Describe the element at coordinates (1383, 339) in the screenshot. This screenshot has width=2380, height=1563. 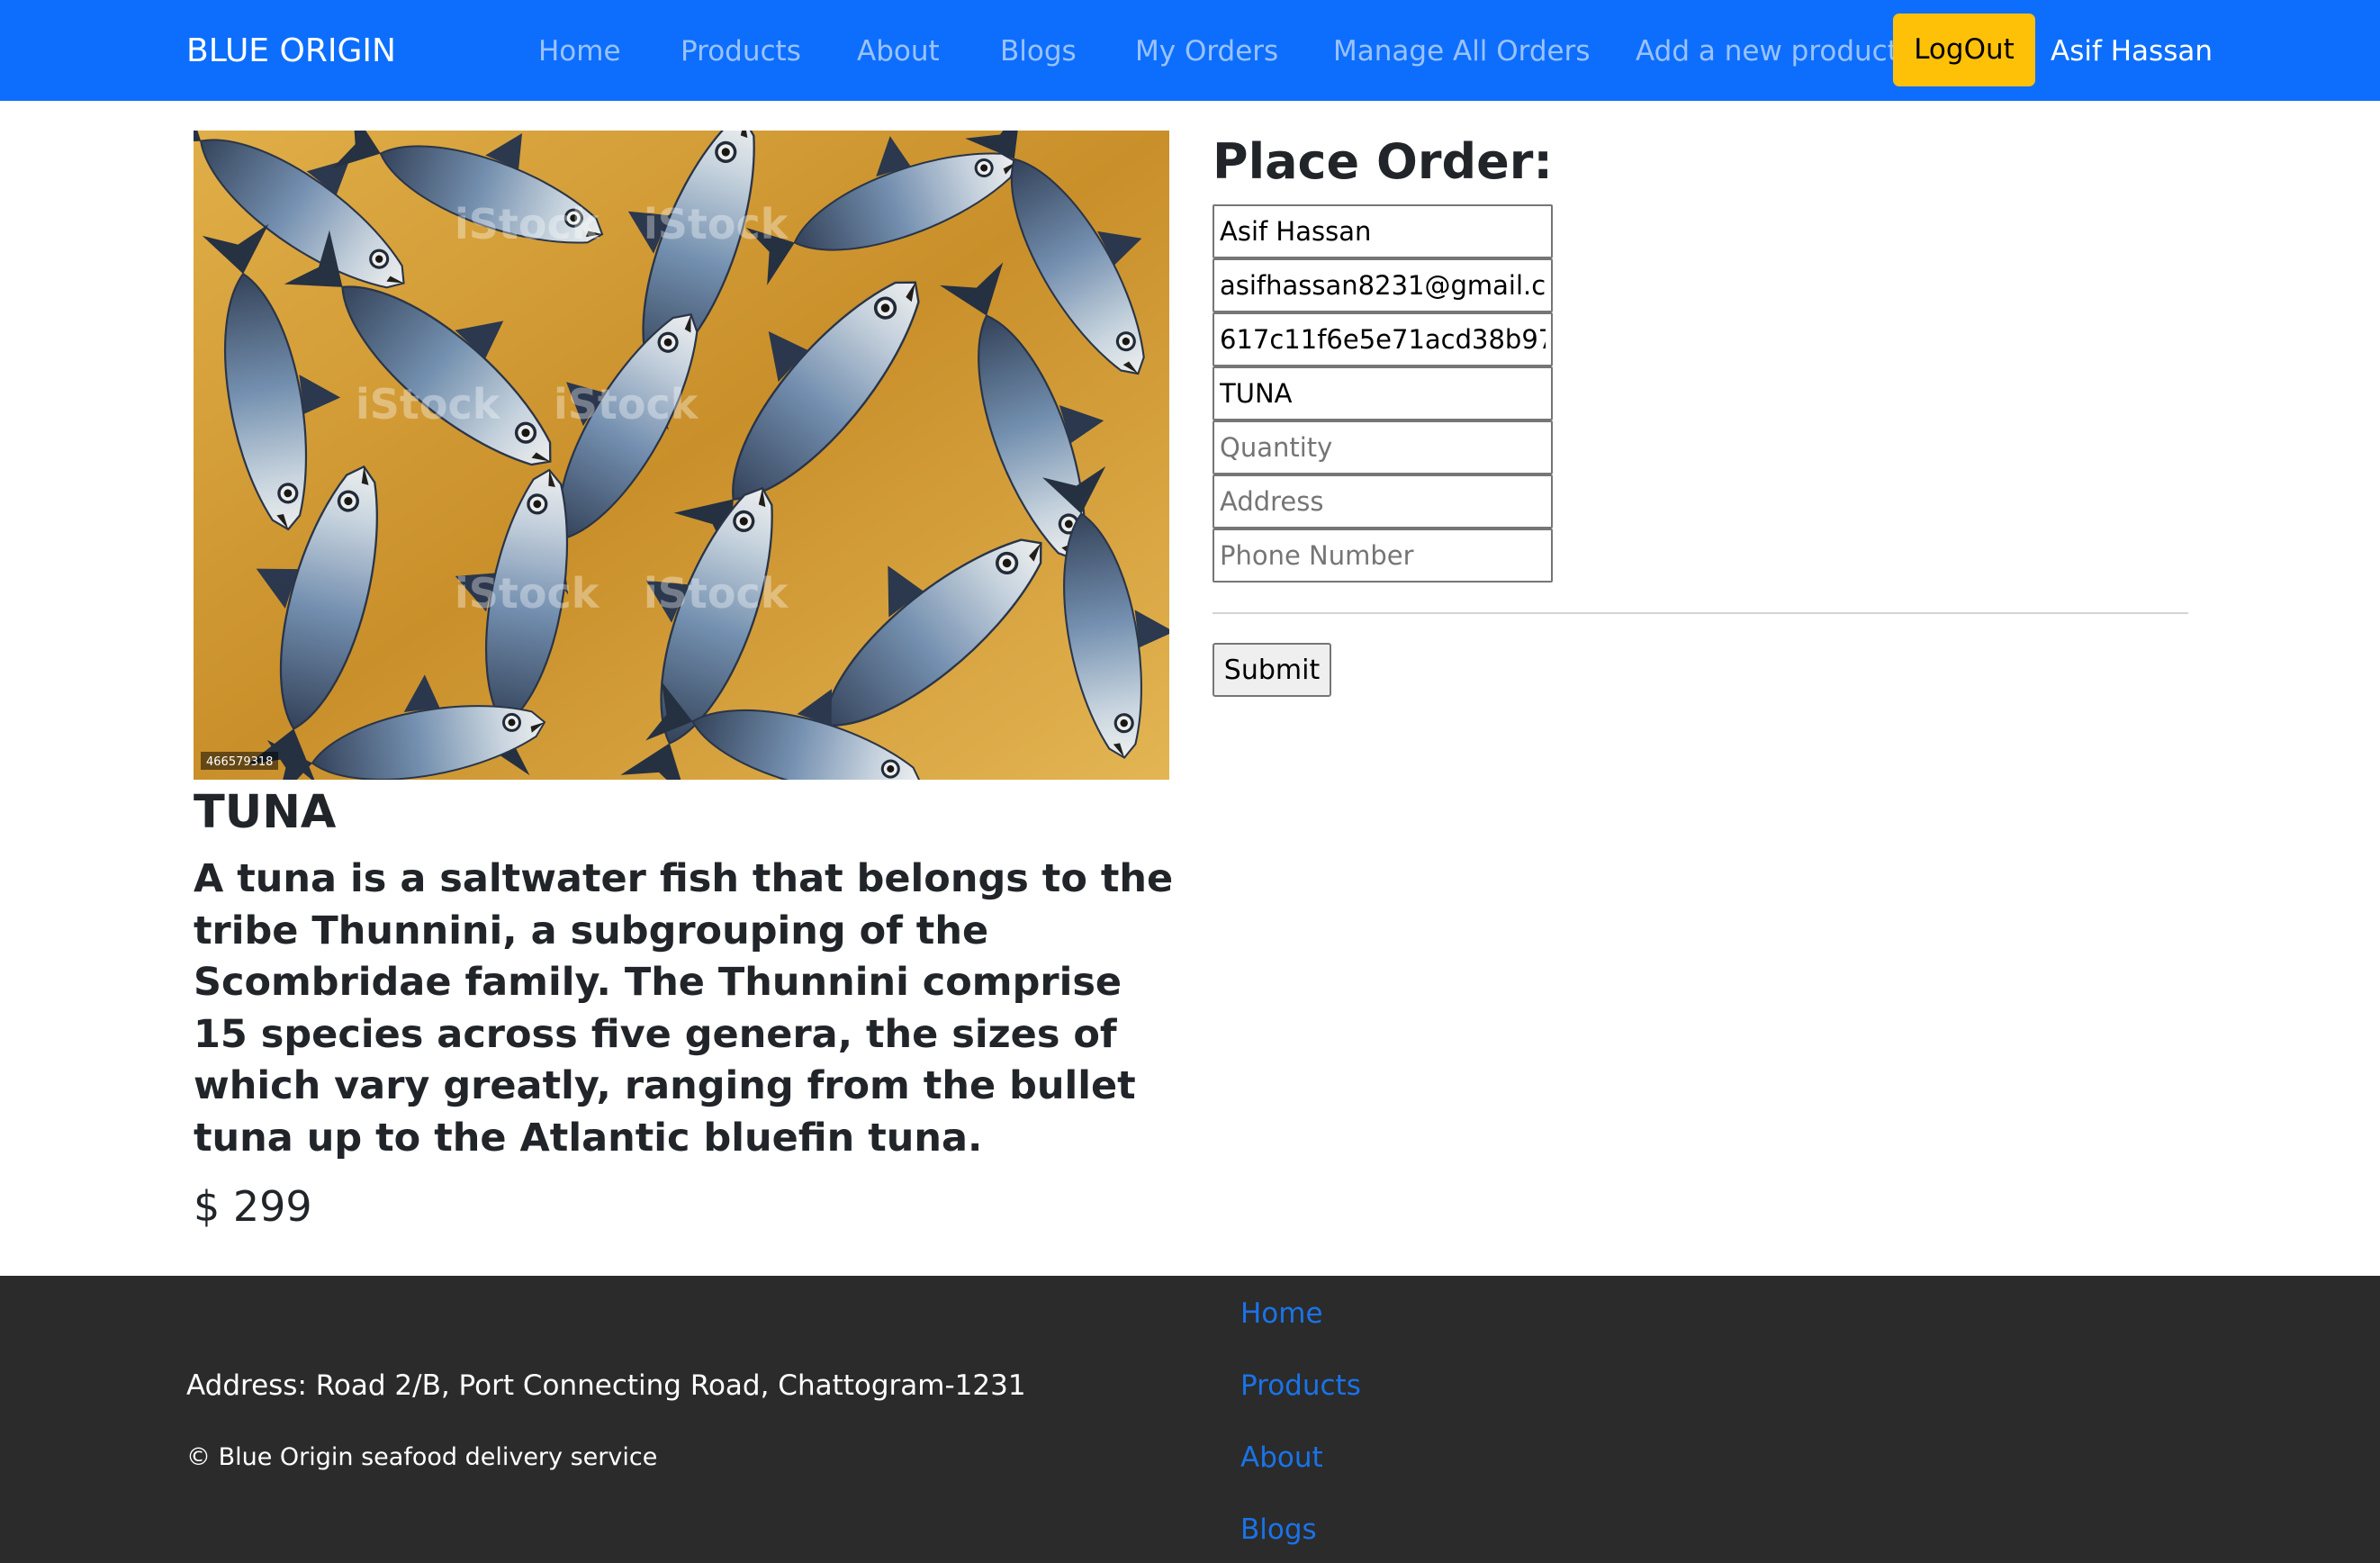
I see `product-id-field` at that location.